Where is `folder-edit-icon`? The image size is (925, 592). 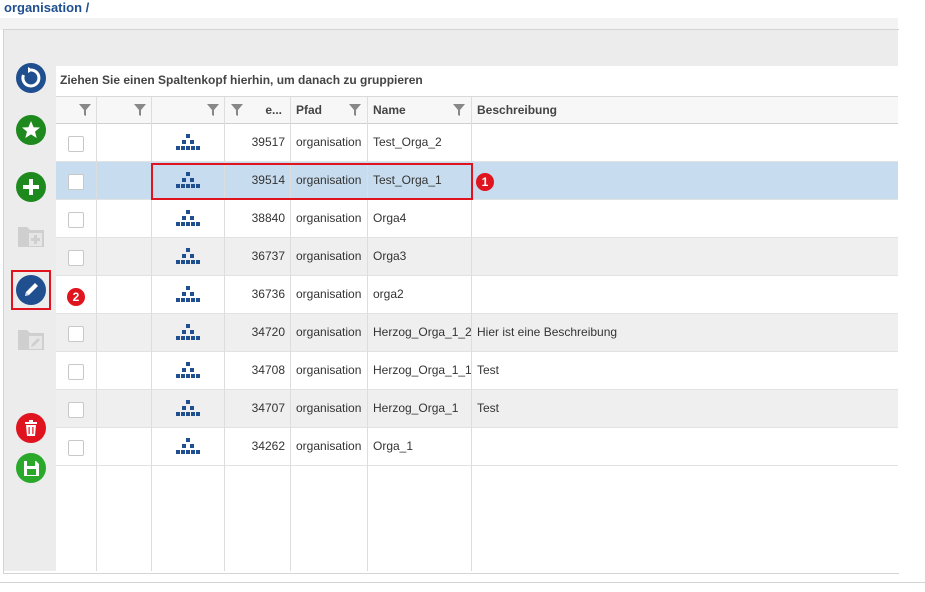
folder-edit-icon is located at coordinates (31, 340).